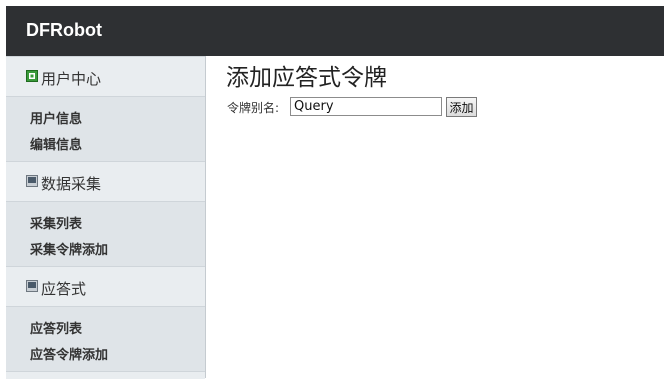  I want to click on sidebar-item-response-list: 应答列表, so click(56, 327).